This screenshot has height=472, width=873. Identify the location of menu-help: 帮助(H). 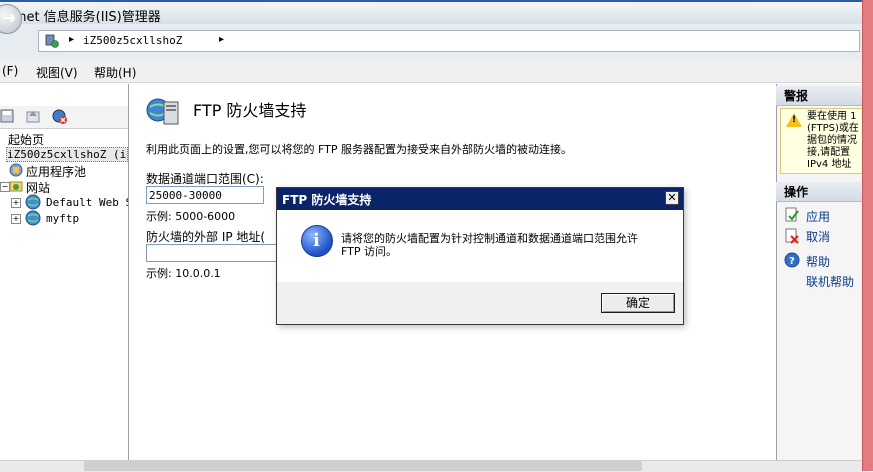
(115, 72).